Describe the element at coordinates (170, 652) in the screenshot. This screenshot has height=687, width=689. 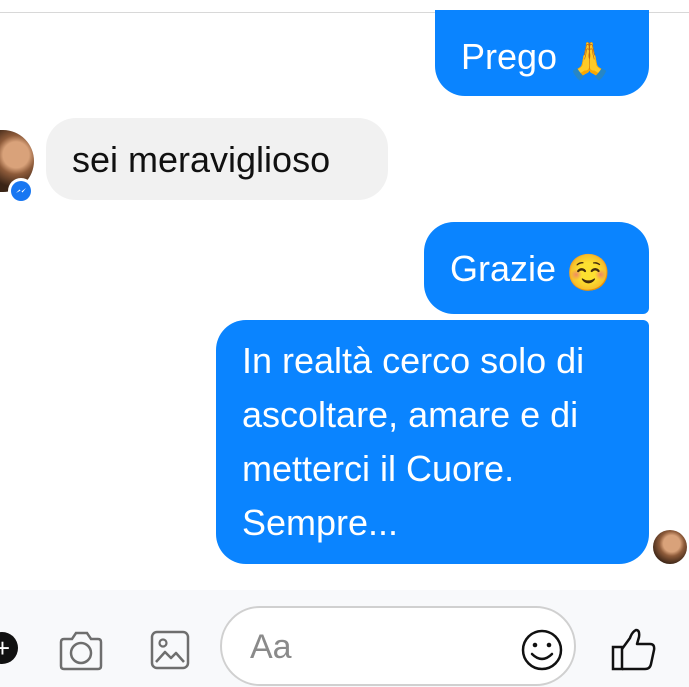
I see `gallery-icon` at that location.